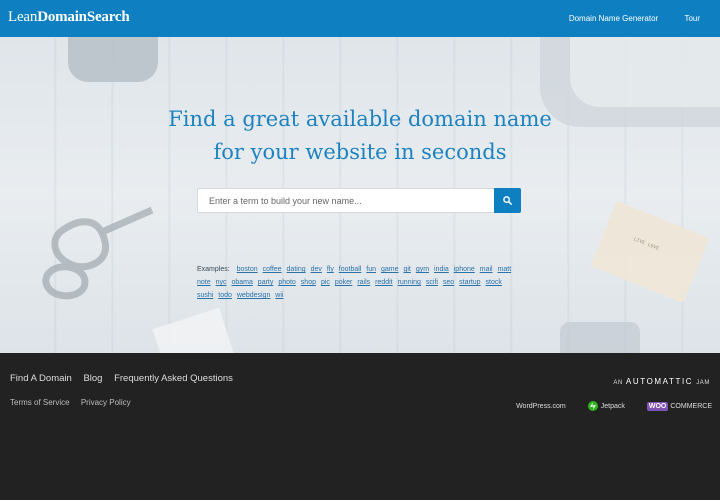 The height and width of the screenshot is (500, 720). Describe the element at coordinates (205, 295) in the screenshot. I see `example-link: sushi` at that location.